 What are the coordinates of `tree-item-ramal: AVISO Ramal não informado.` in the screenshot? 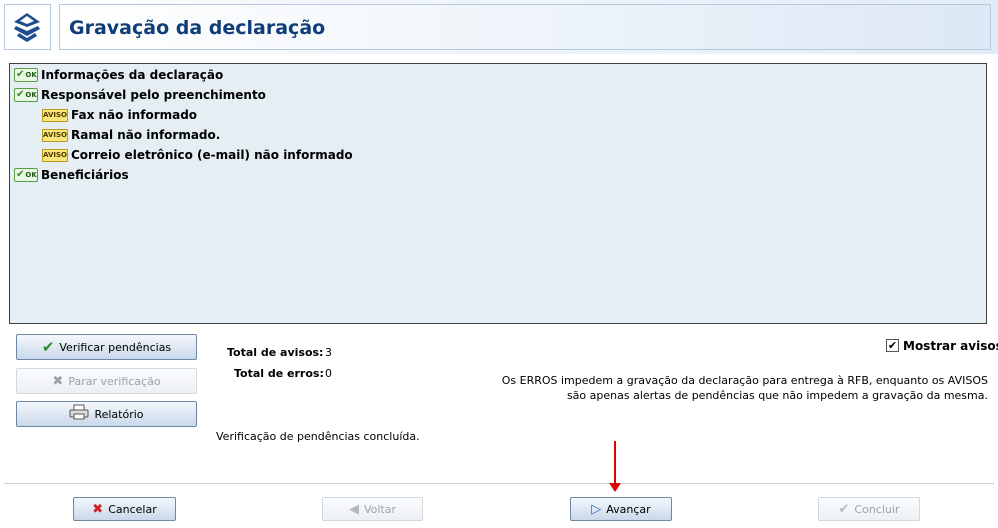 It's located at (131, 135).